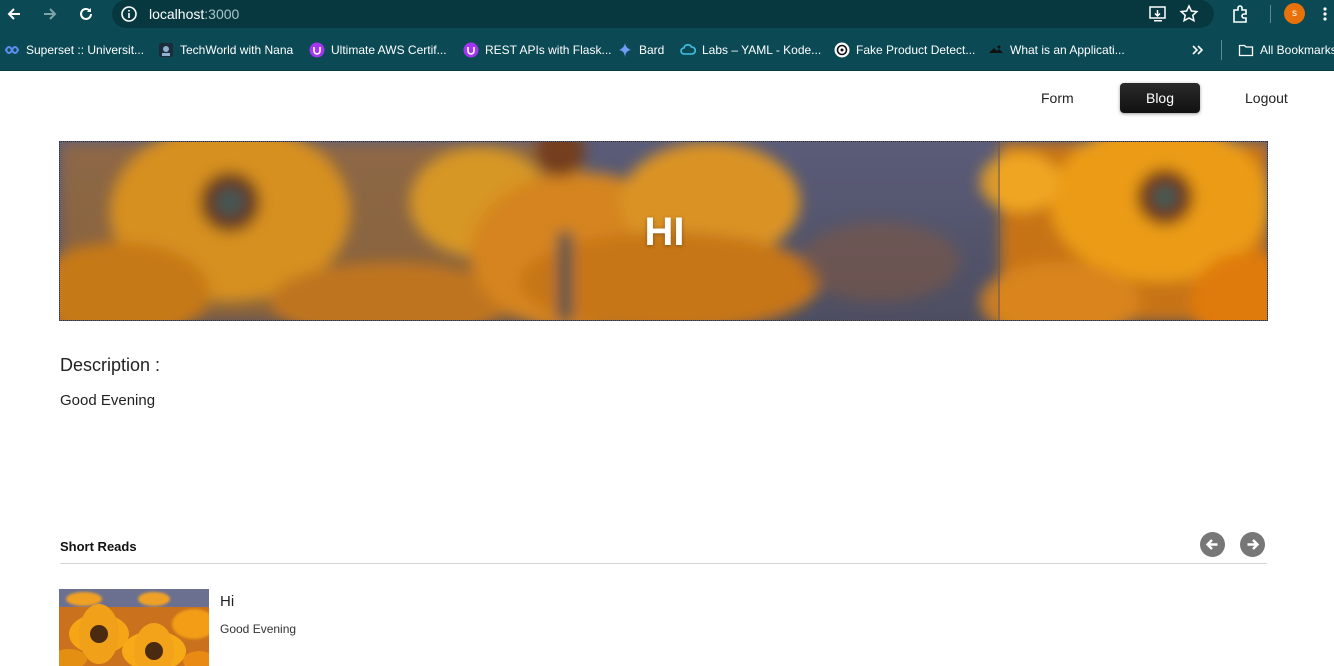  What do you see at coordinates (1160, 98) in the screenshot?
I see `nav-blog-button: Blog` at bounding box center [1160, 98].